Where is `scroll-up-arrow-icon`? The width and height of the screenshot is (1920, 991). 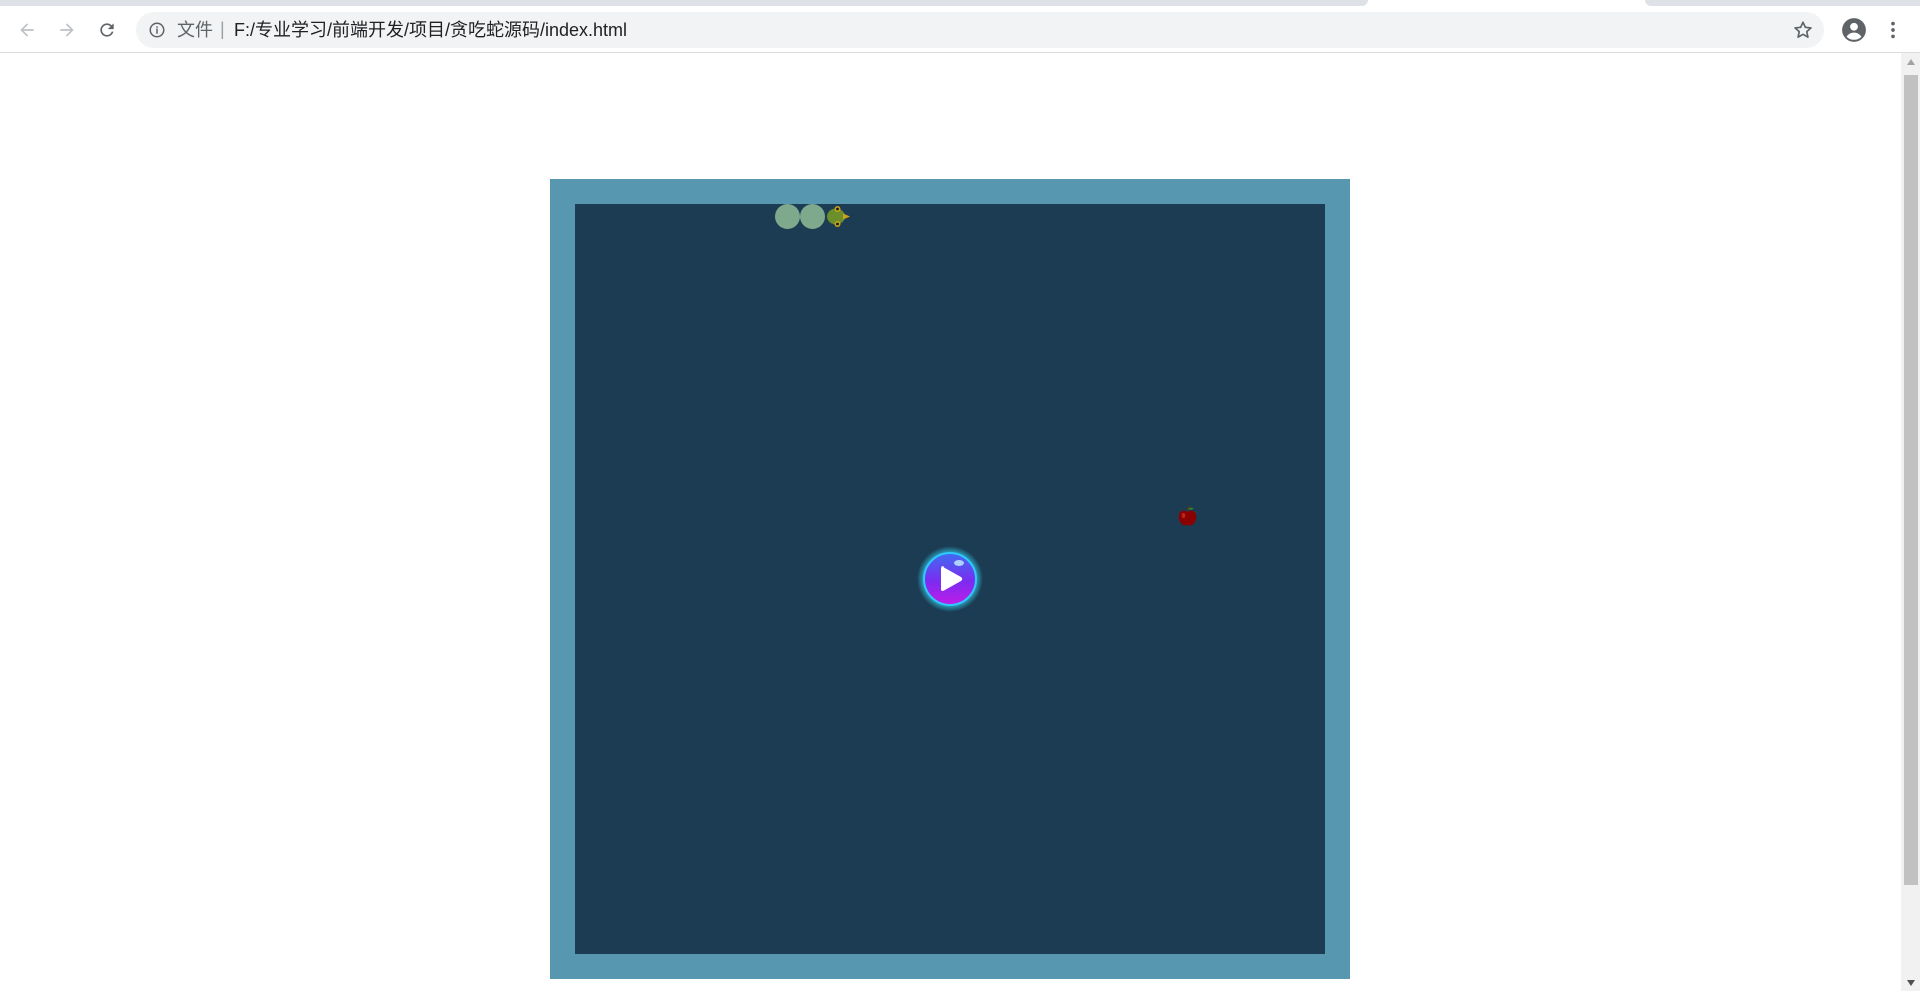
scroll-up-arrow-icon is located at coordinates (1910, 61).